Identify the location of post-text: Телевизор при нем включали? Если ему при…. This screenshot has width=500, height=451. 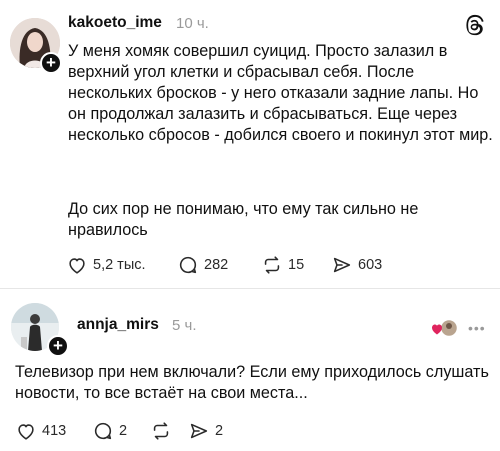
(252, 382).